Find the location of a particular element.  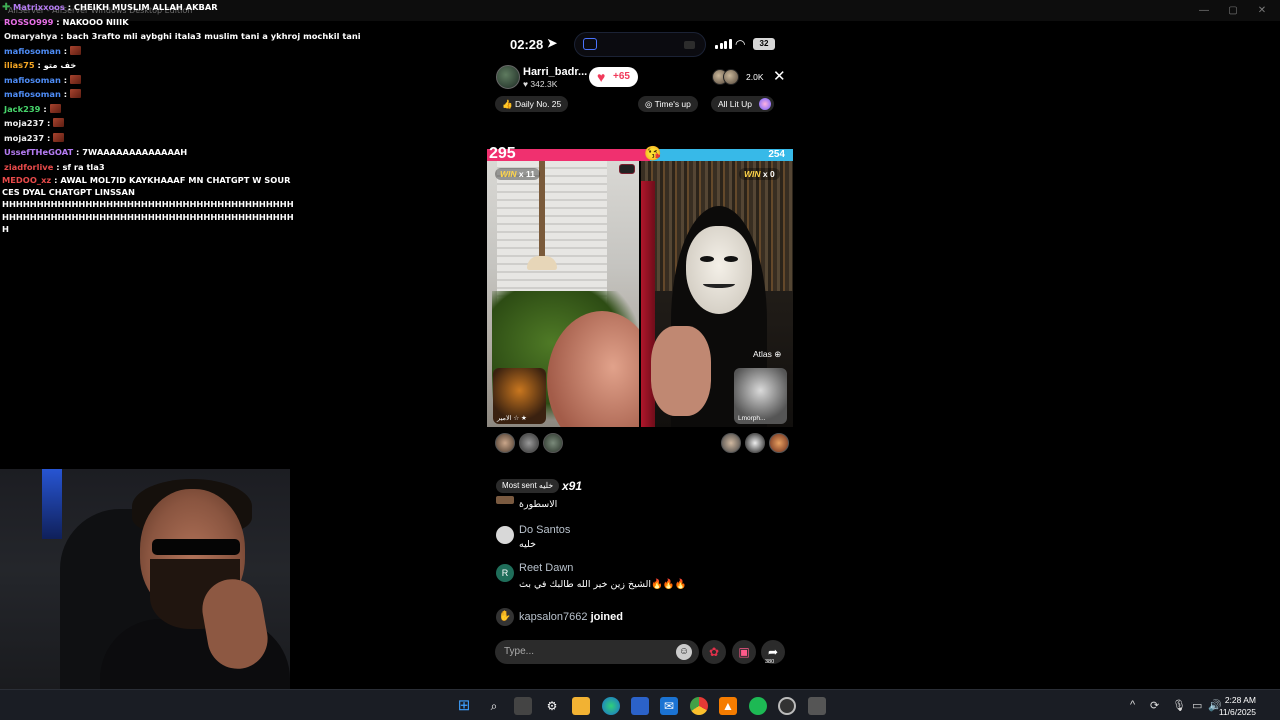

follow-button: ♥ +65 is located at coordinates (613, 77).